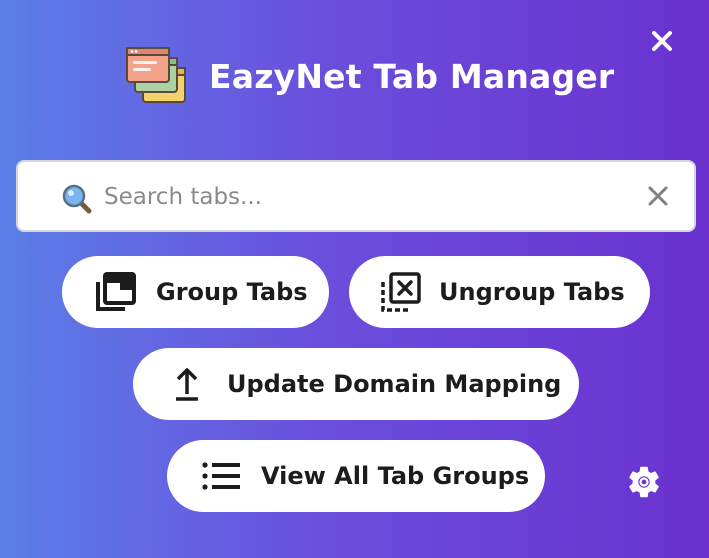 The height and width of the screenshot is (558, 709). I want to click on gear-icon, so click(644, 482).